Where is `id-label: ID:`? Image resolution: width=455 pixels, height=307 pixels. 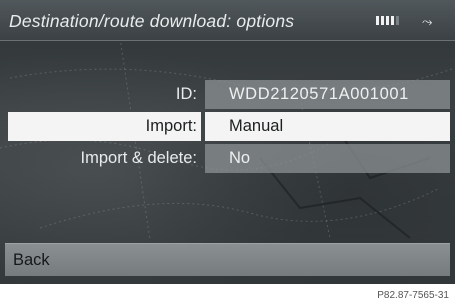
id-label: ID: is located at coordinates (186, 94).